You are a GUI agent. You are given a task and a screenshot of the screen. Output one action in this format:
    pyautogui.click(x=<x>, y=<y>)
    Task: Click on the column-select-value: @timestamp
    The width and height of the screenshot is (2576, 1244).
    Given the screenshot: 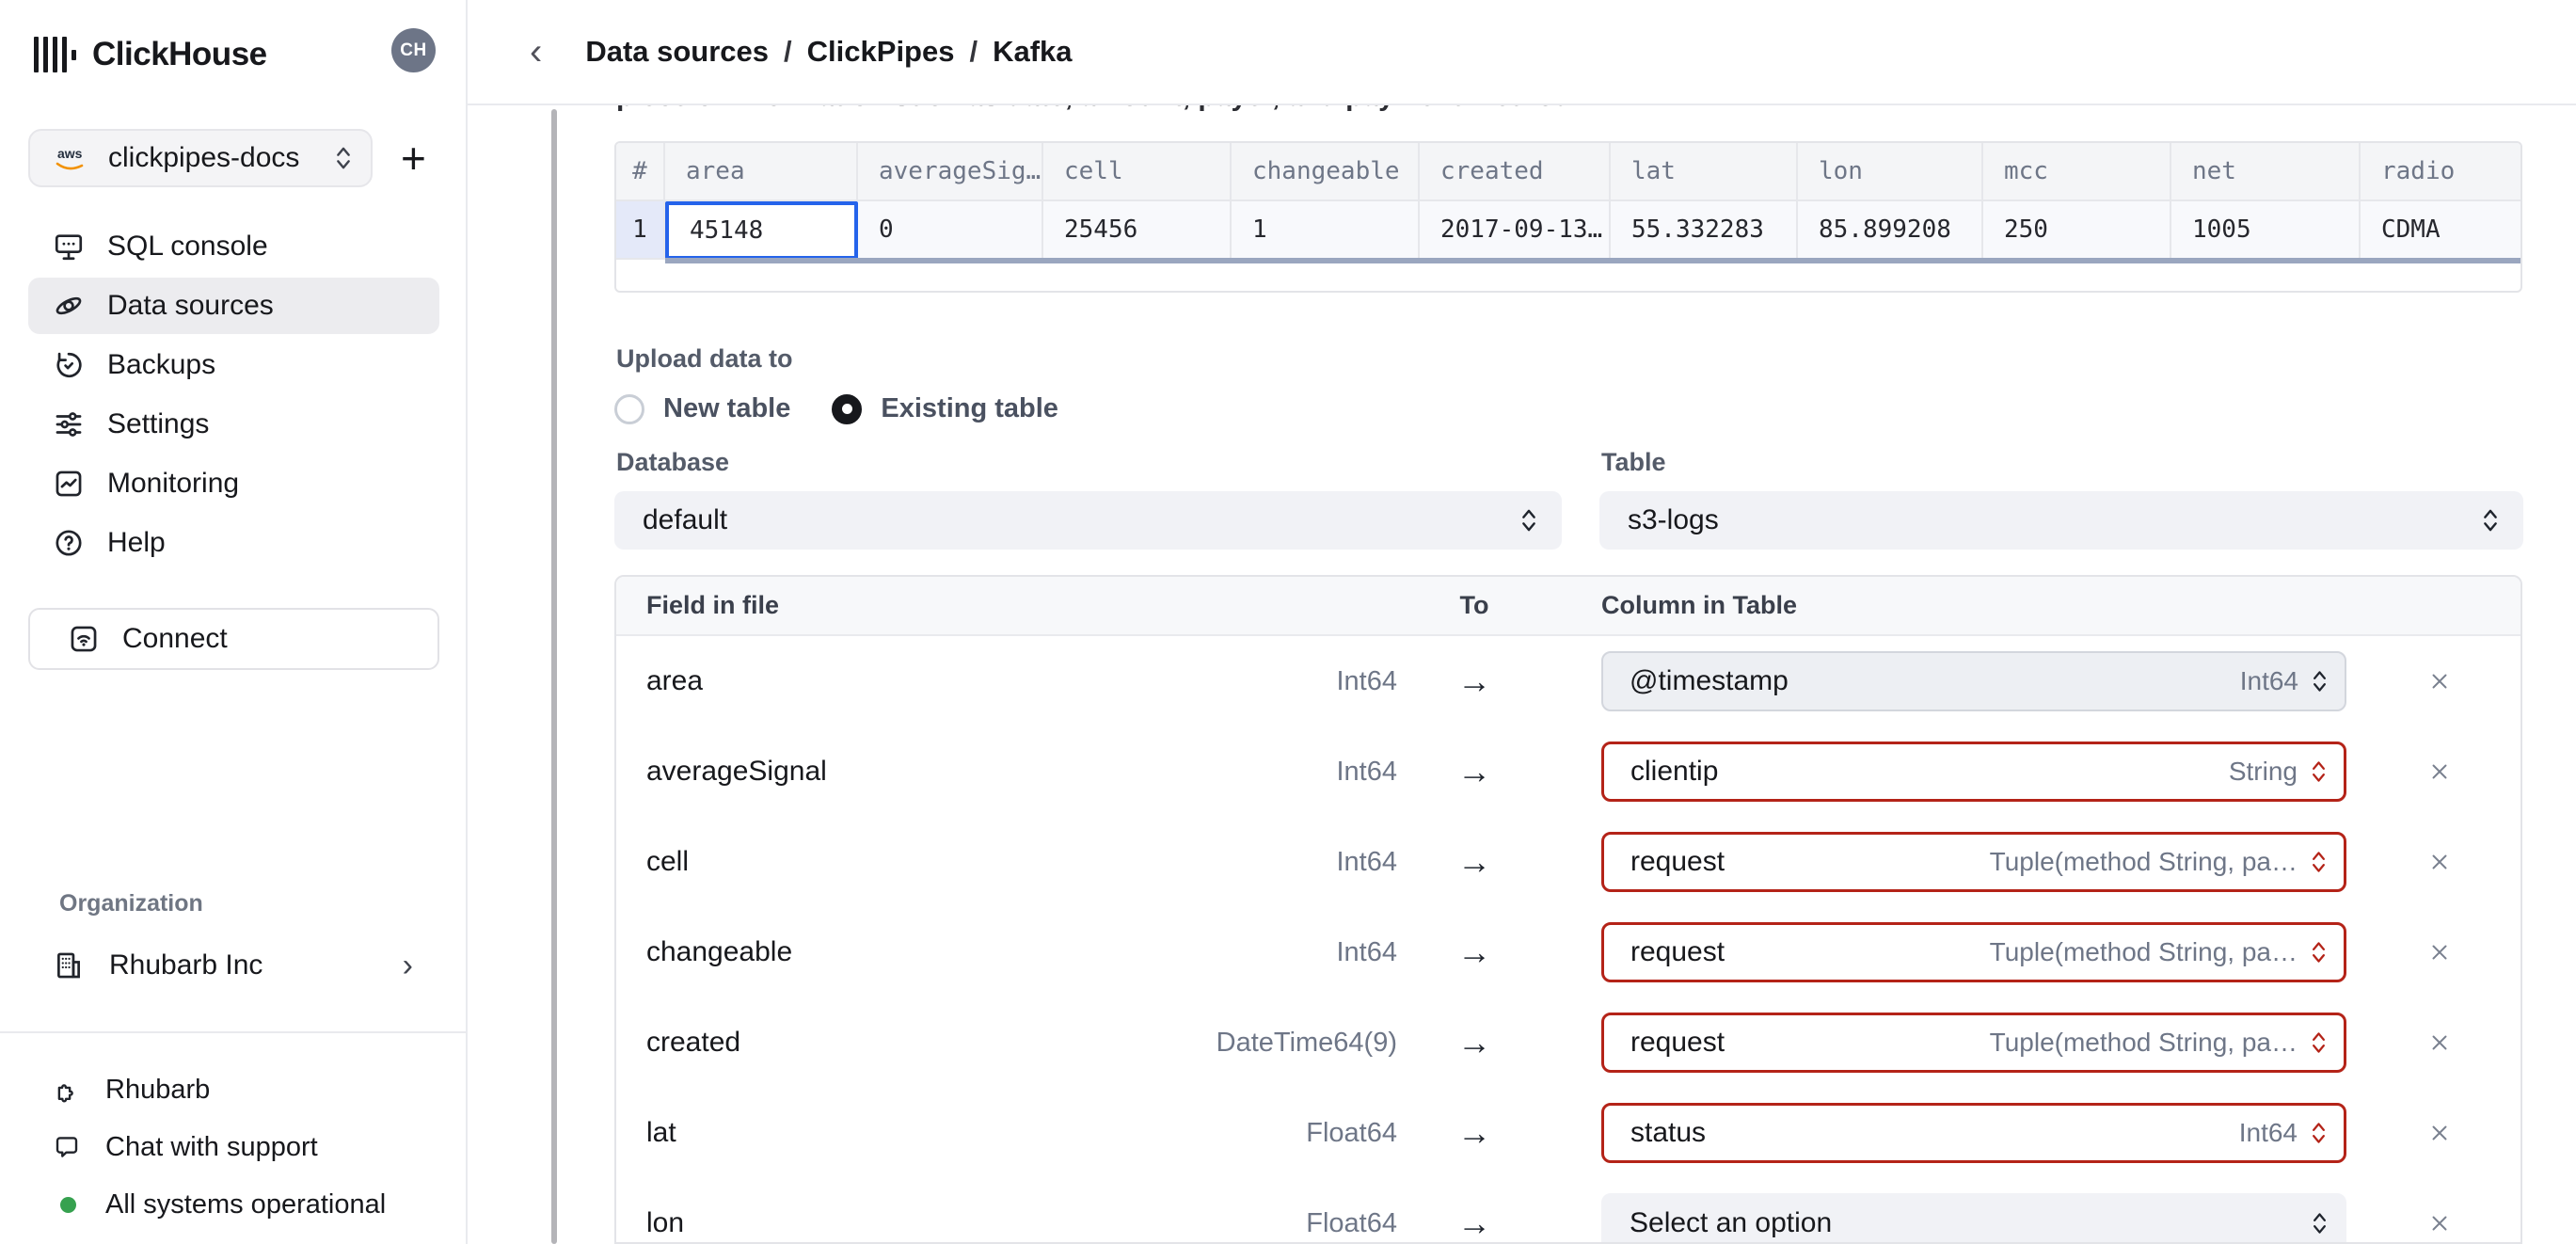 What is the action you would take?
    pyautogui.click(x=1710, y=680)
    